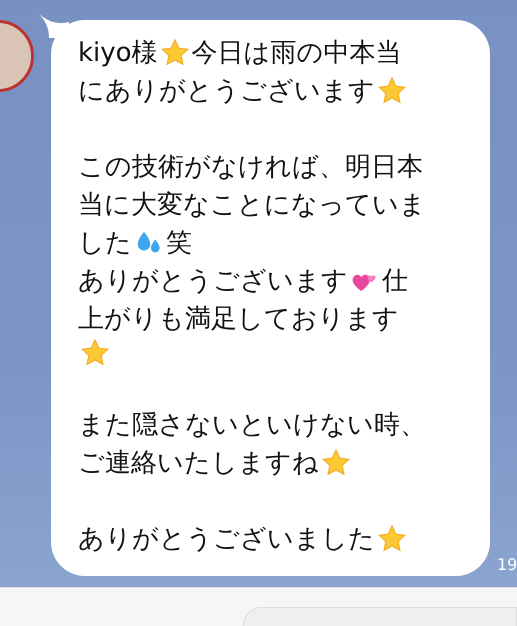 The width and height of the screenshot is (517, 626). Describe the element at coordinates (213, 281) in the screenshot. I see `message-text: ありがとうございます` at that location.